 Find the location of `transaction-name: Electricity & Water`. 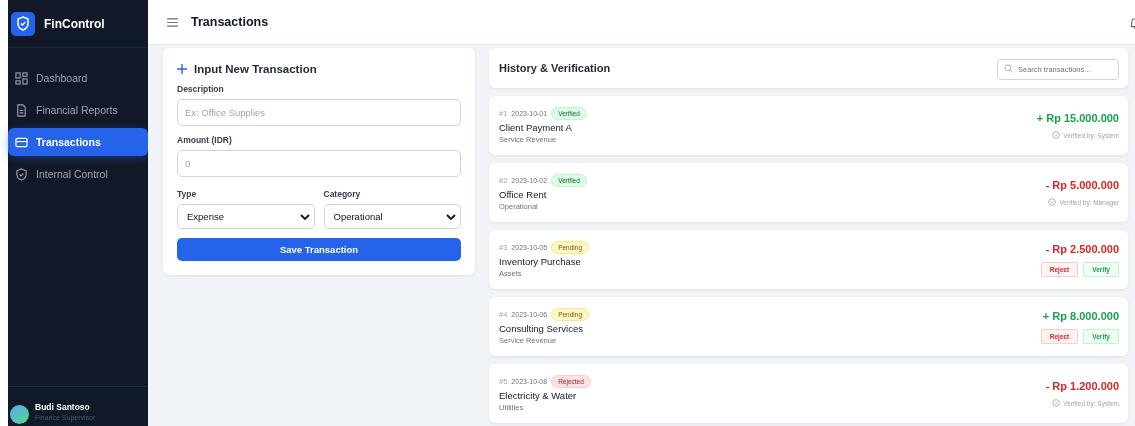

transaction-name: Electricity & Water is located at coordinates (538, 395).